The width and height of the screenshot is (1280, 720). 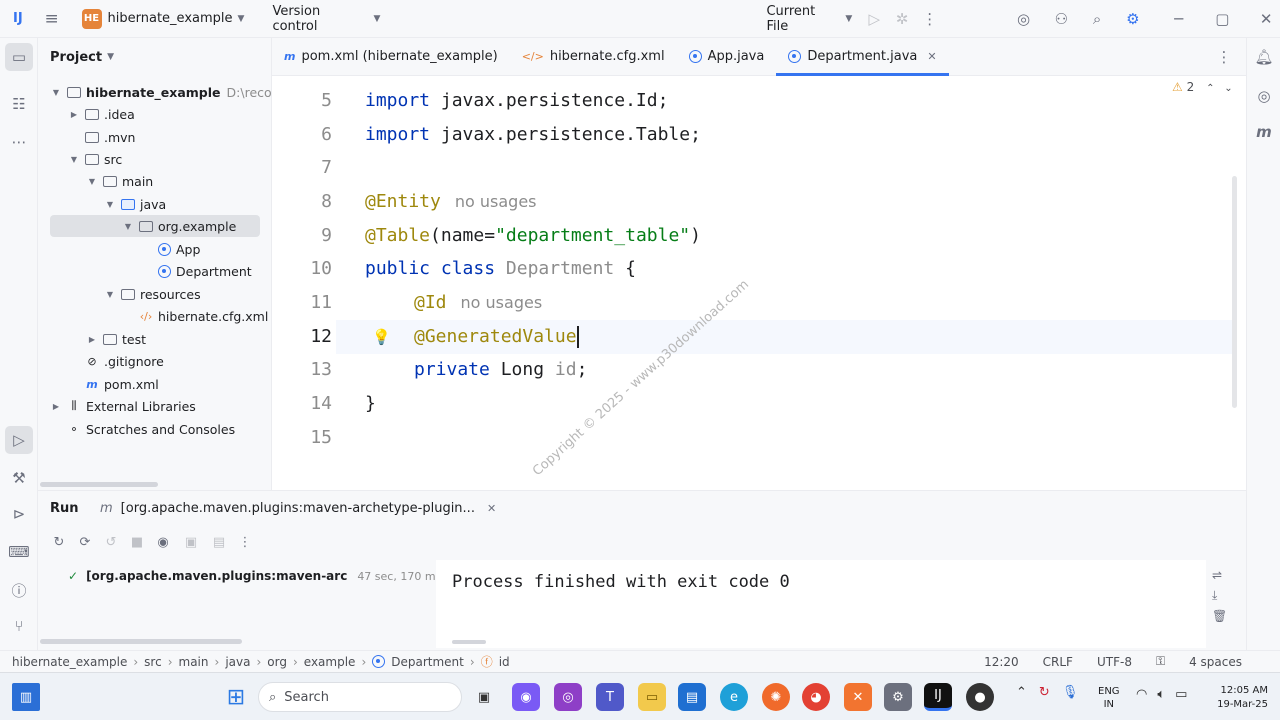 What do you see at coordinates (1109, 698) in the screenshot?
I see `language-indicator: ENG IN` at bounding box center [1109, 698].